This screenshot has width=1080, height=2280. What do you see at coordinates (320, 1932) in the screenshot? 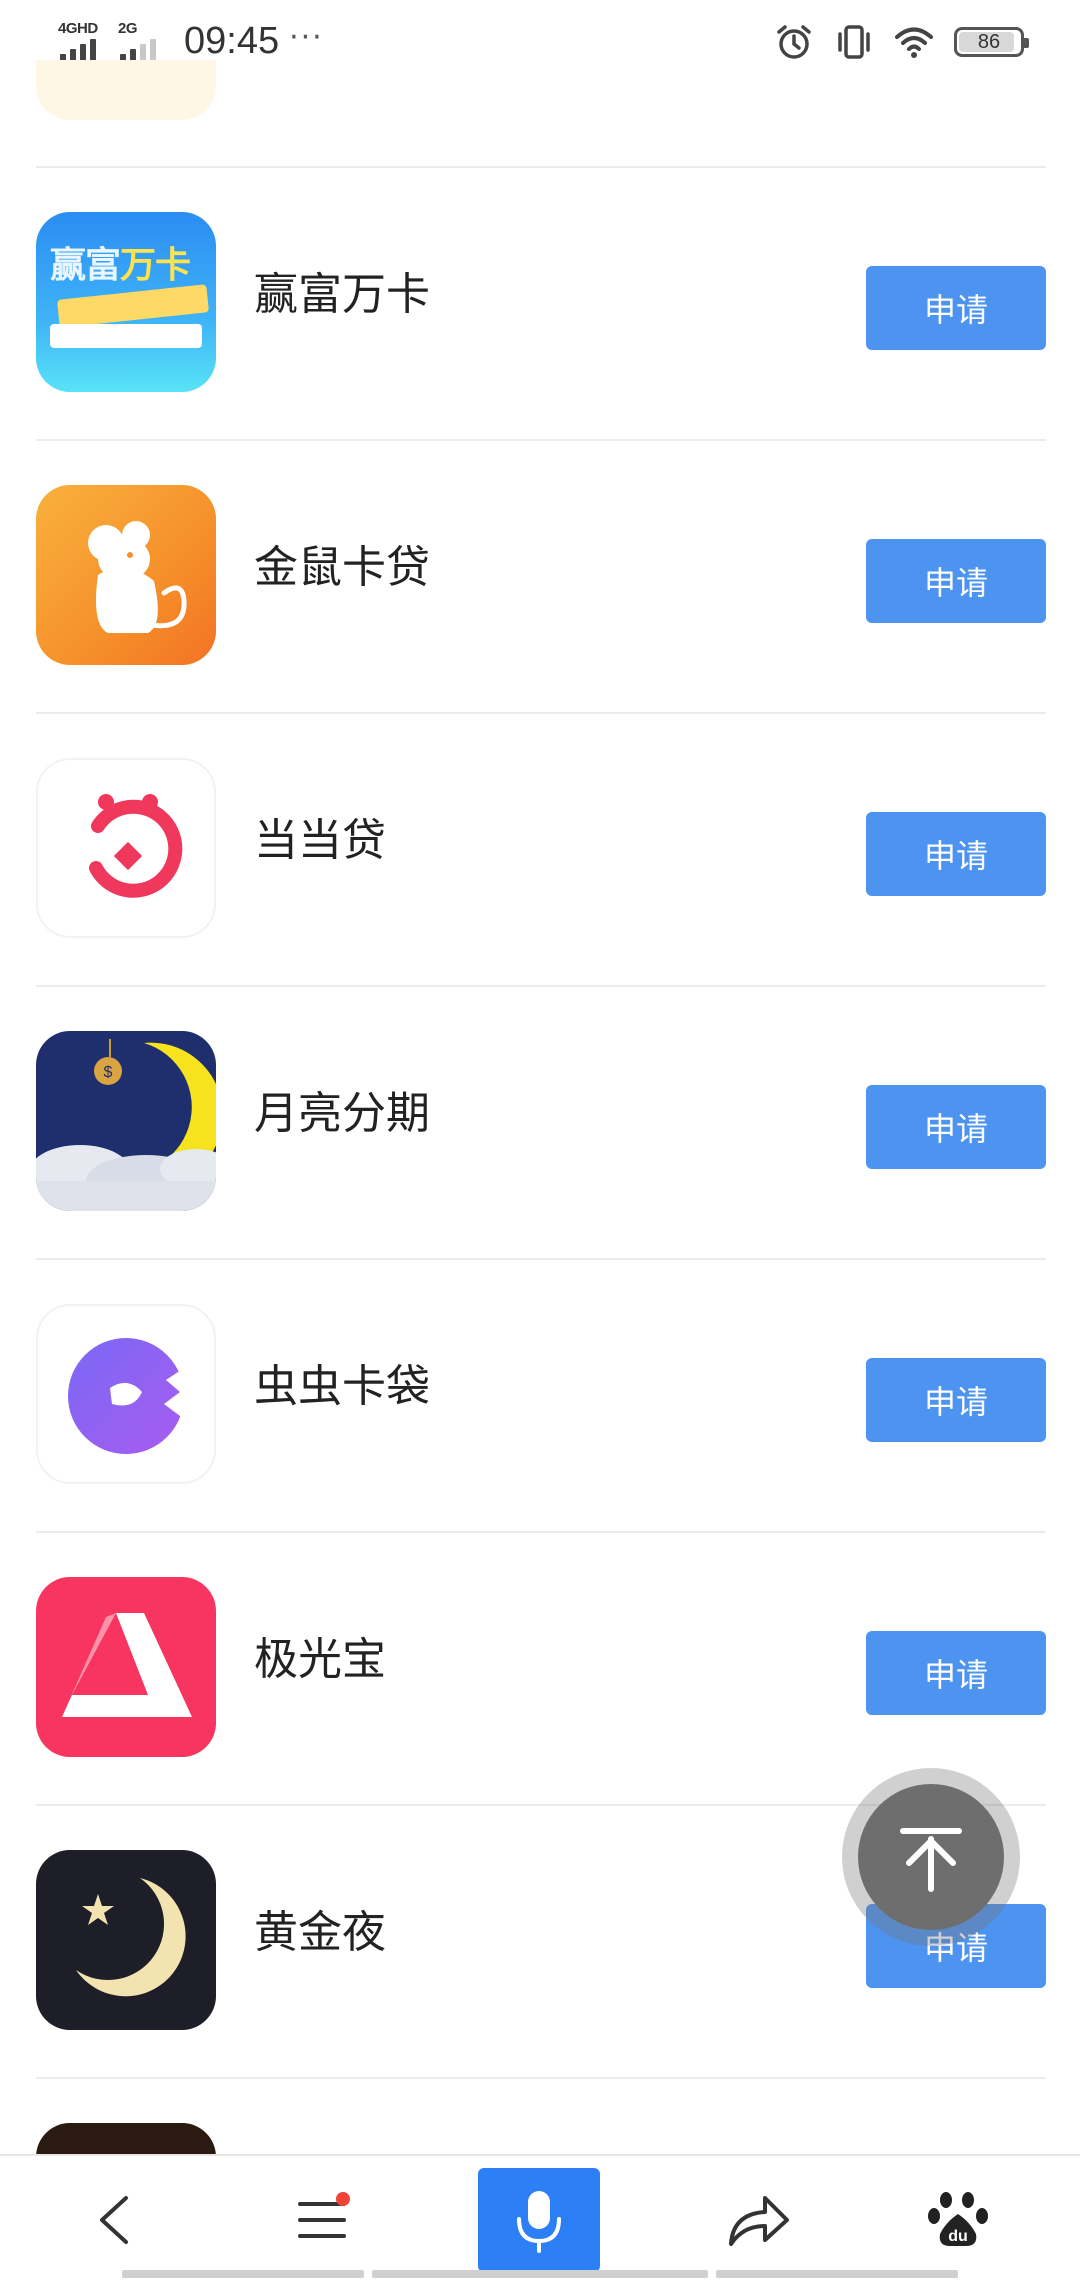
I see `app-name: 黄金夜` at bounding box center [320, 1932].